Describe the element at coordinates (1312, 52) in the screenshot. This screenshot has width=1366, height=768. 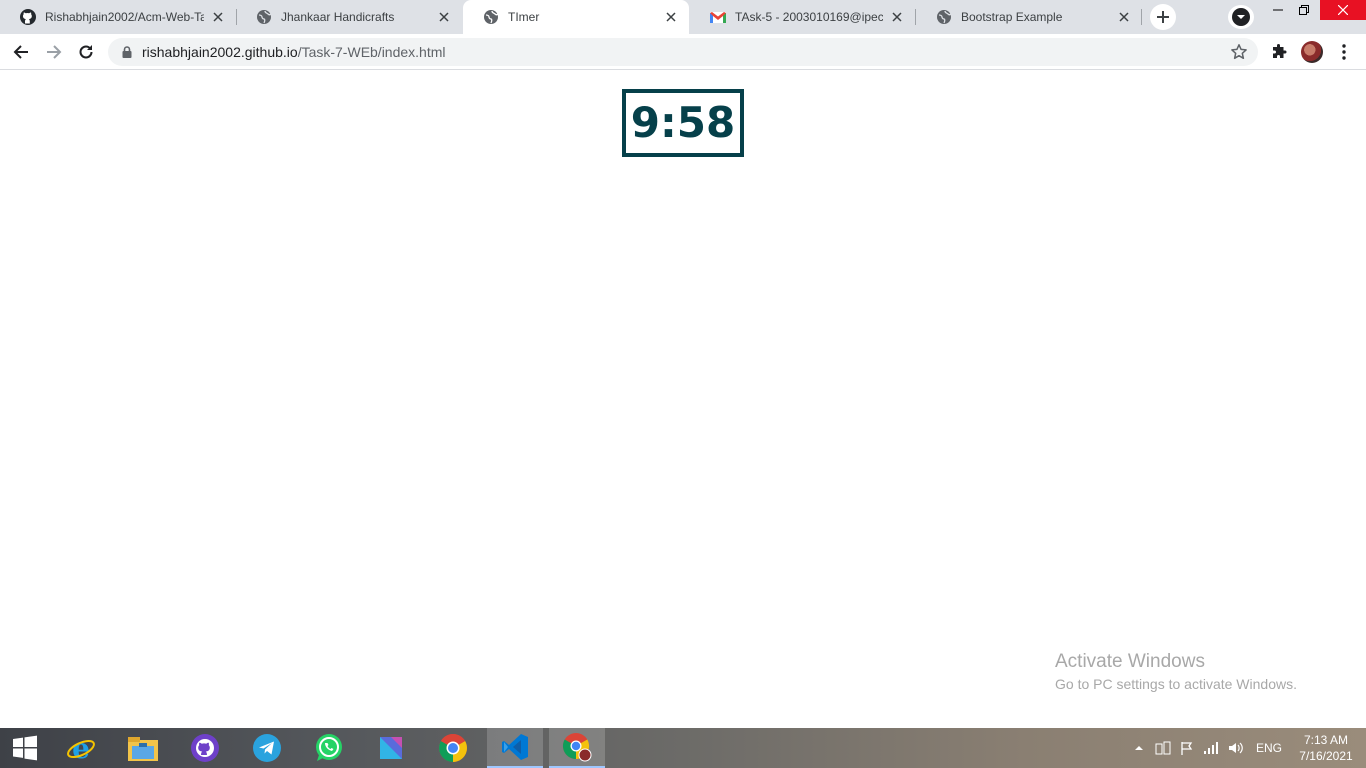
I see `profile-avatar` at that location.